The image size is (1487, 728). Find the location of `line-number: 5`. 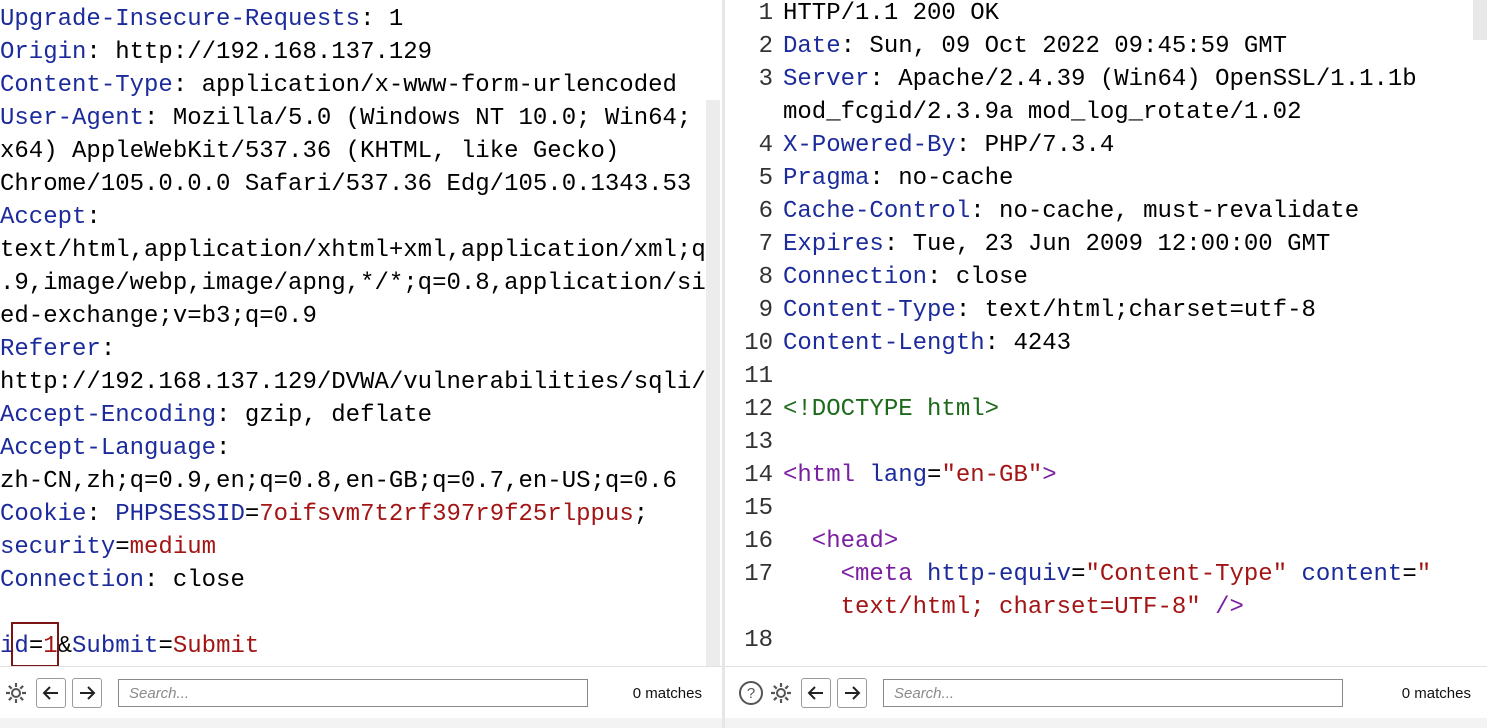

line-number: 5 is located at coordinates (765, 178).